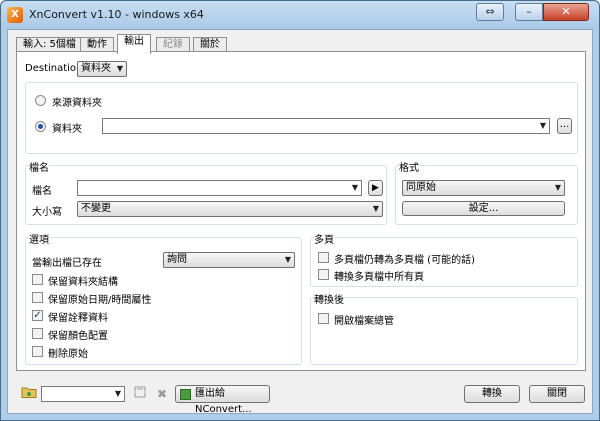 The image size is (600, 421). What do you see at coordinates (324, 238) in the screenshot?
I see `multipage-group-title: 多頁` at bounding box center [324, 238].